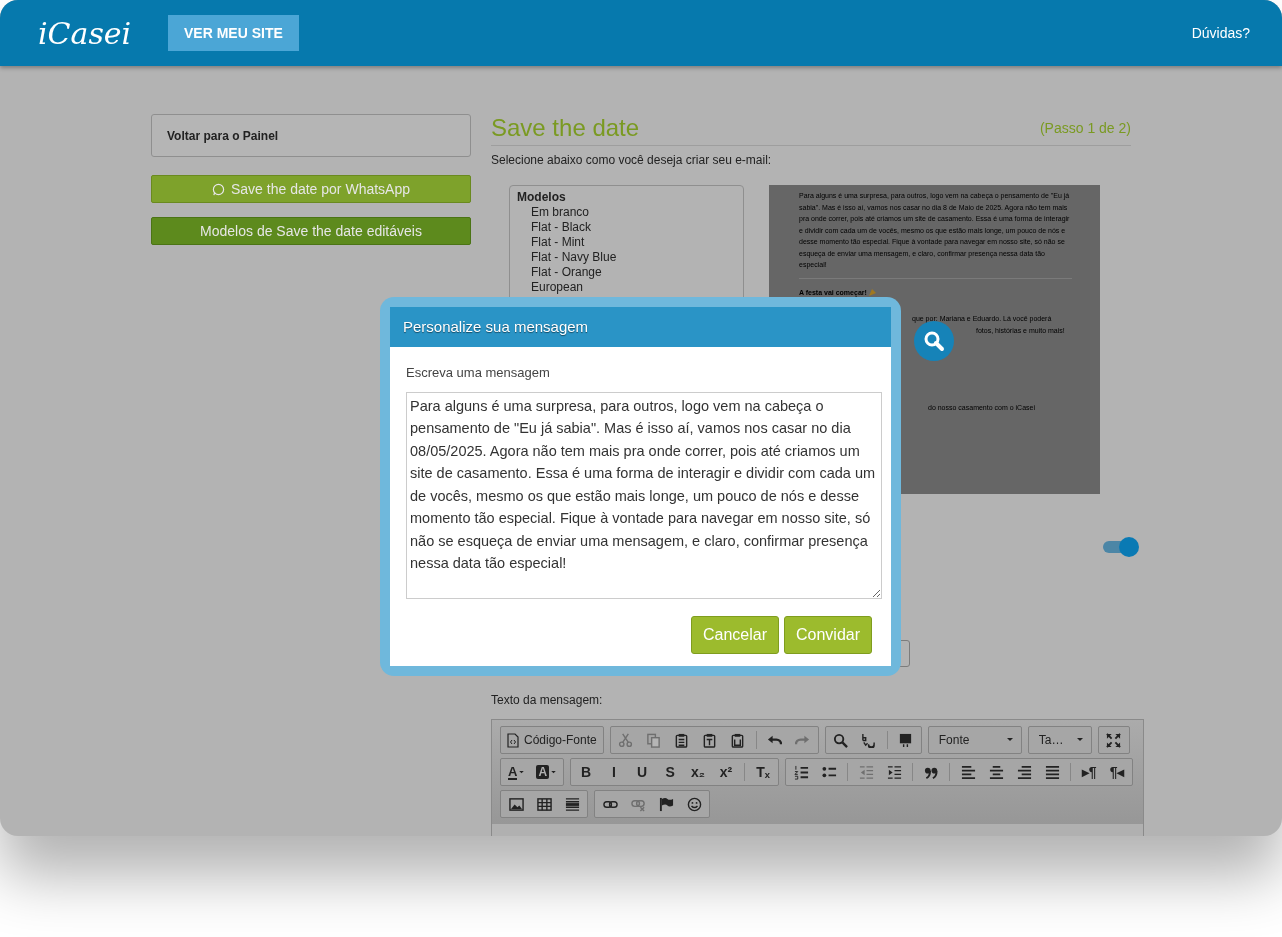  What do you see at coordinates (516, 772) in the screenshot?
I see `text-color-button: A` at bounding box center [516, 772].